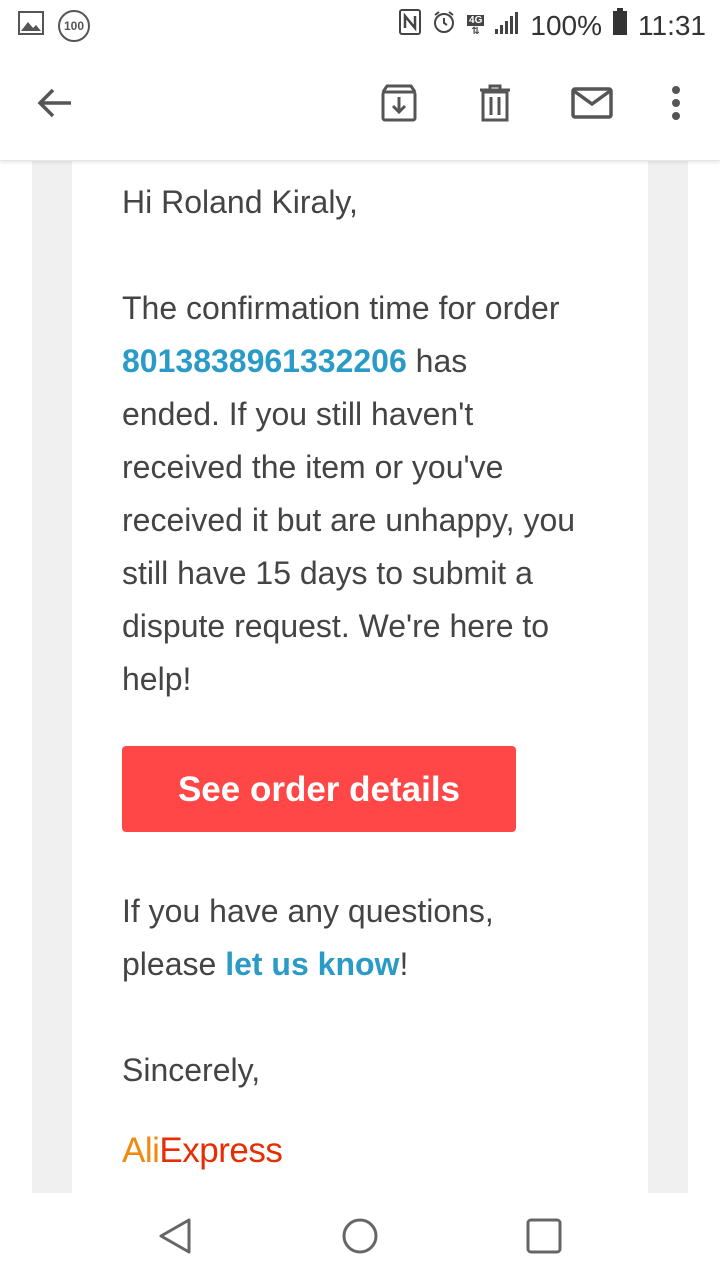  I want to click on more-options-button, so click(676, 105).